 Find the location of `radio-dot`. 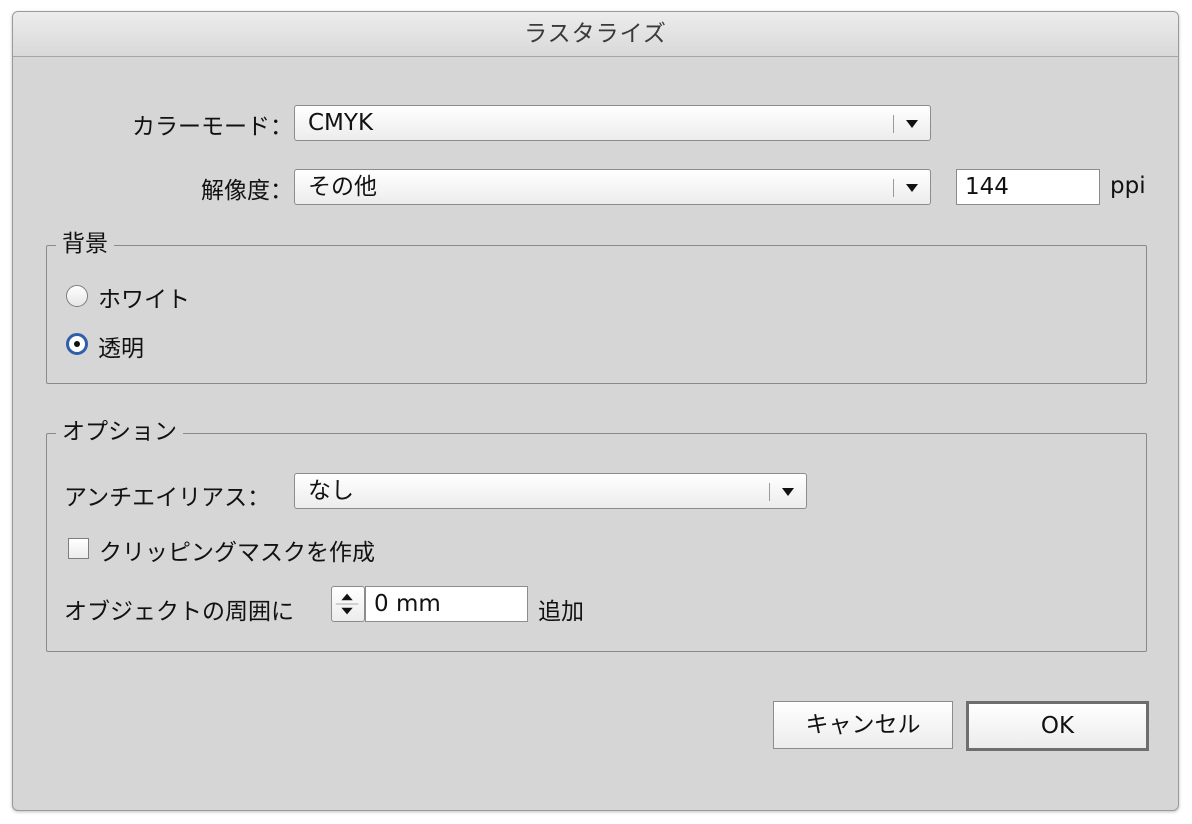

radio-dot is located at coordinates (77, 344).